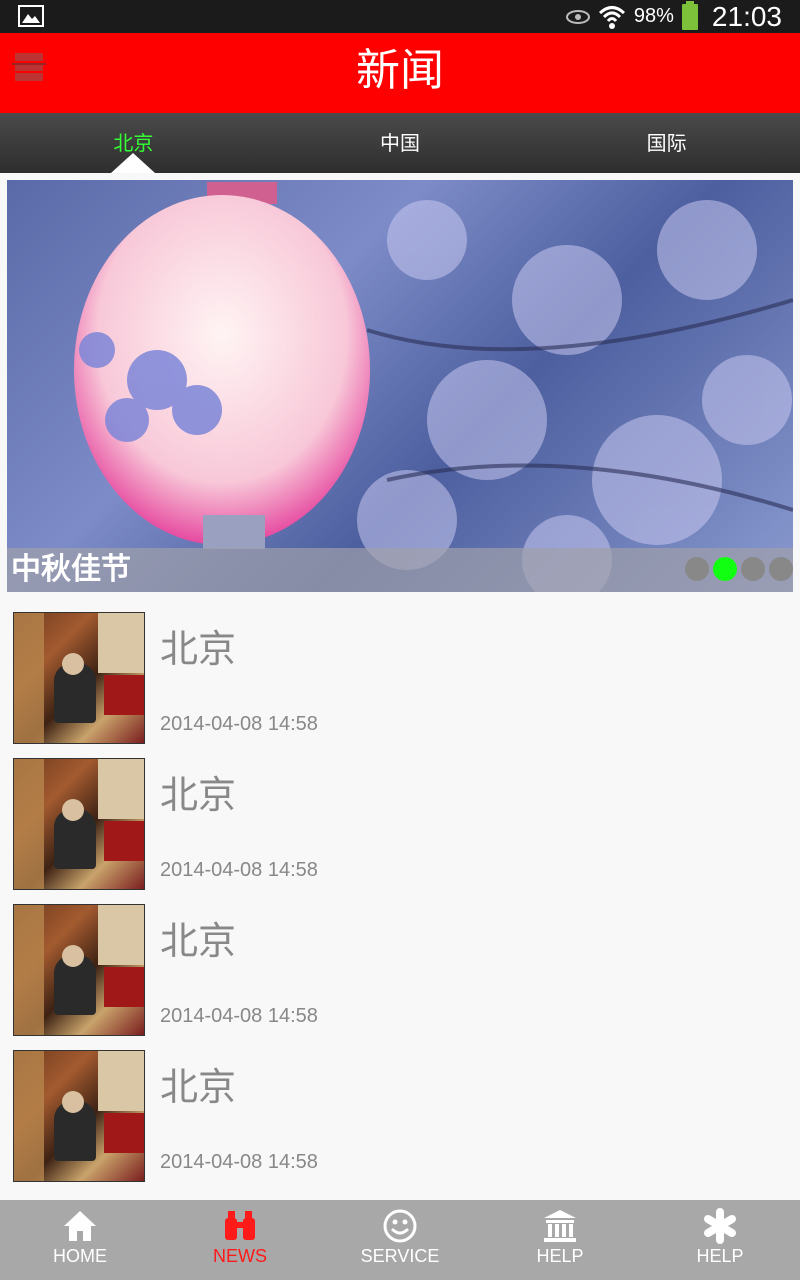 The image size is (800, 1280). What do you see at coordinates (746, 16) in the screenshot?
I see `clock: 21:03` at bounding box center [746, 16].